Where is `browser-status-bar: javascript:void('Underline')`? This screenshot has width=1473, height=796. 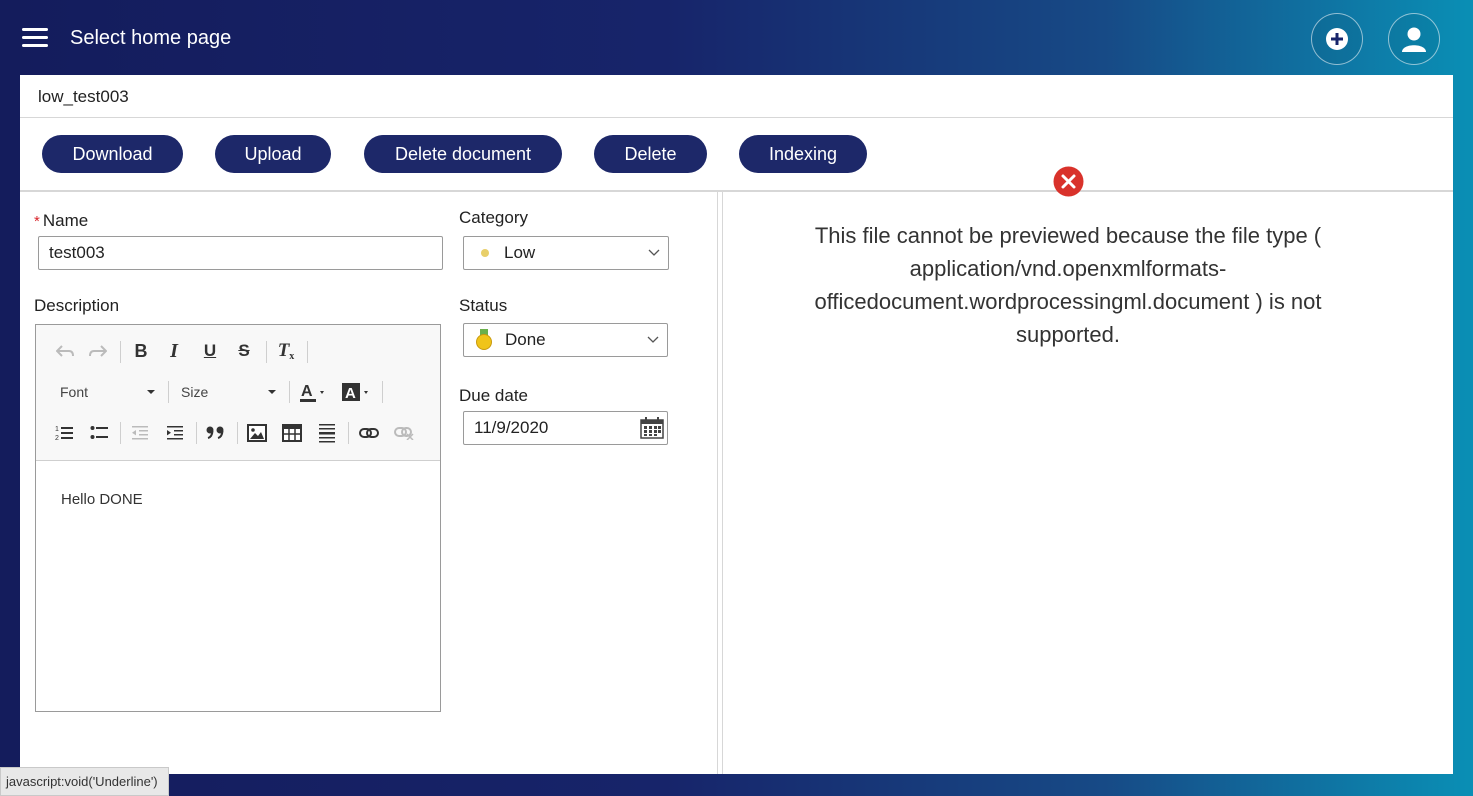
browser-status-bar: javascript:void('Underline') is located at coordinates (84, 781).